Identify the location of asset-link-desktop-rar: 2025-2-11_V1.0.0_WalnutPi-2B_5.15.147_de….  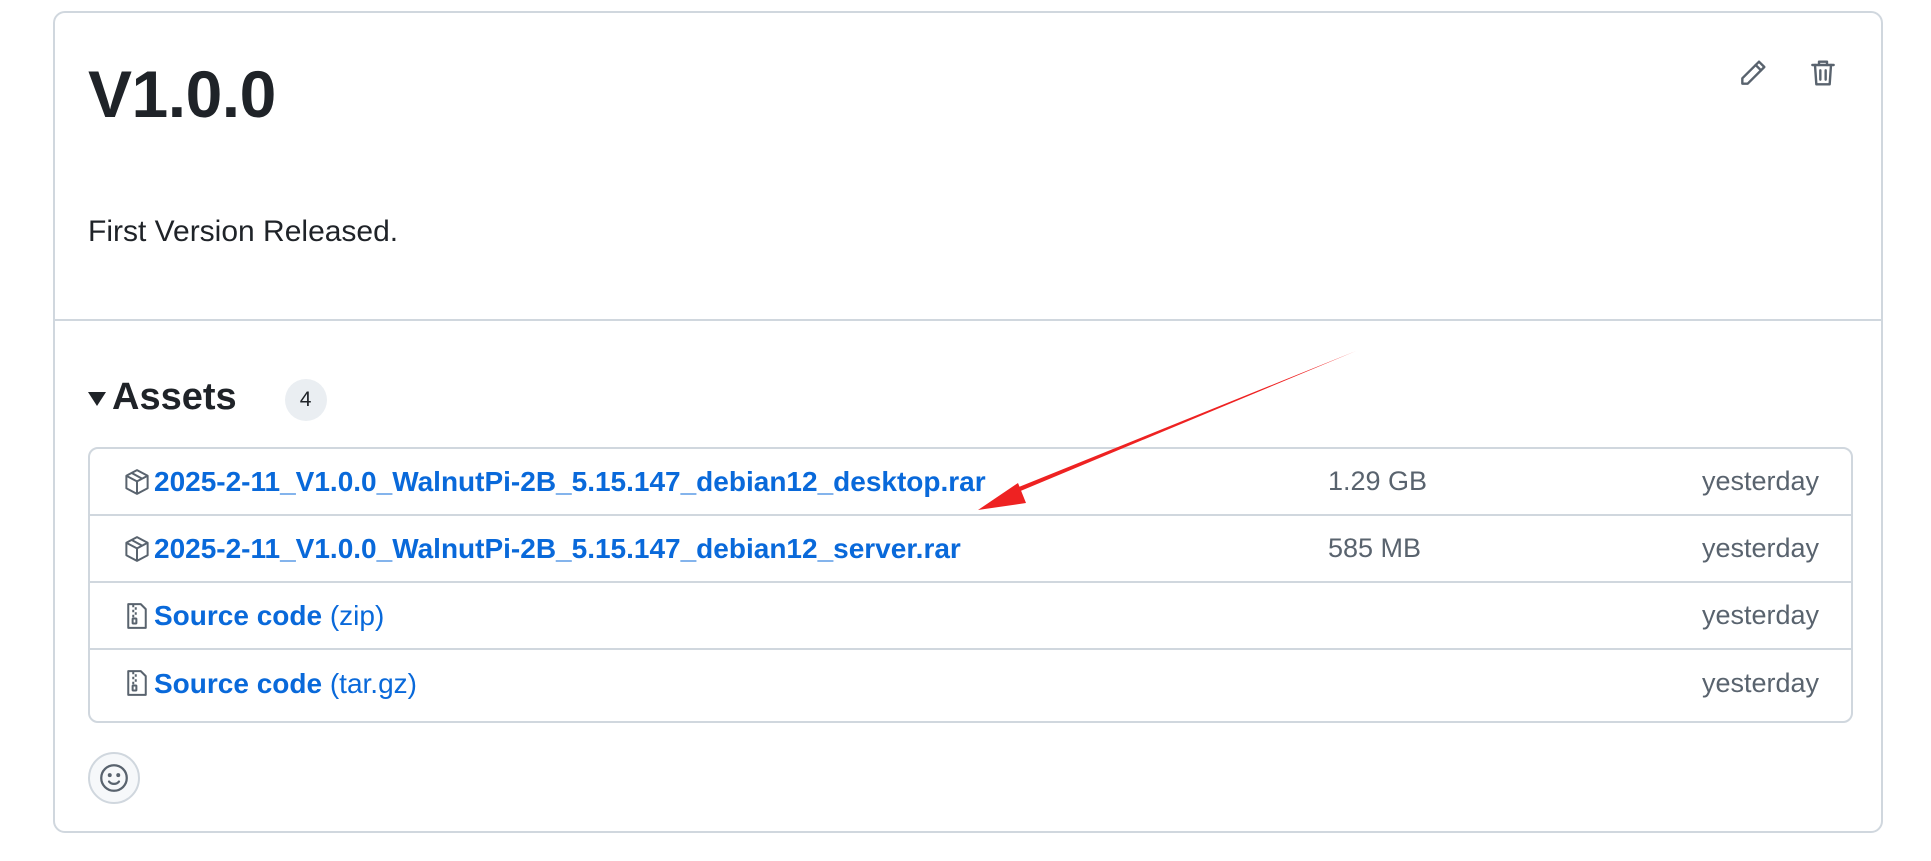
(570, 482).